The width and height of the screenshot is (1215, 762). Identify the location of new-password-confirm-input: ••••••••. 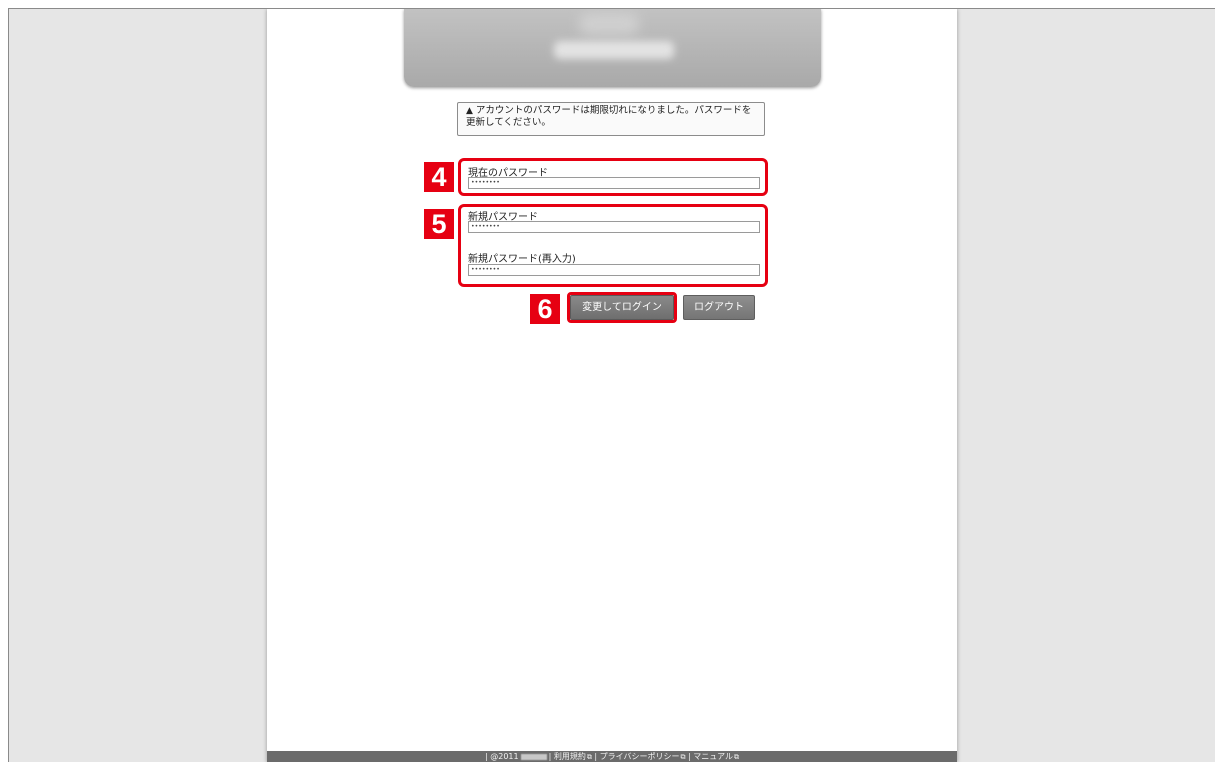
(614, 270).